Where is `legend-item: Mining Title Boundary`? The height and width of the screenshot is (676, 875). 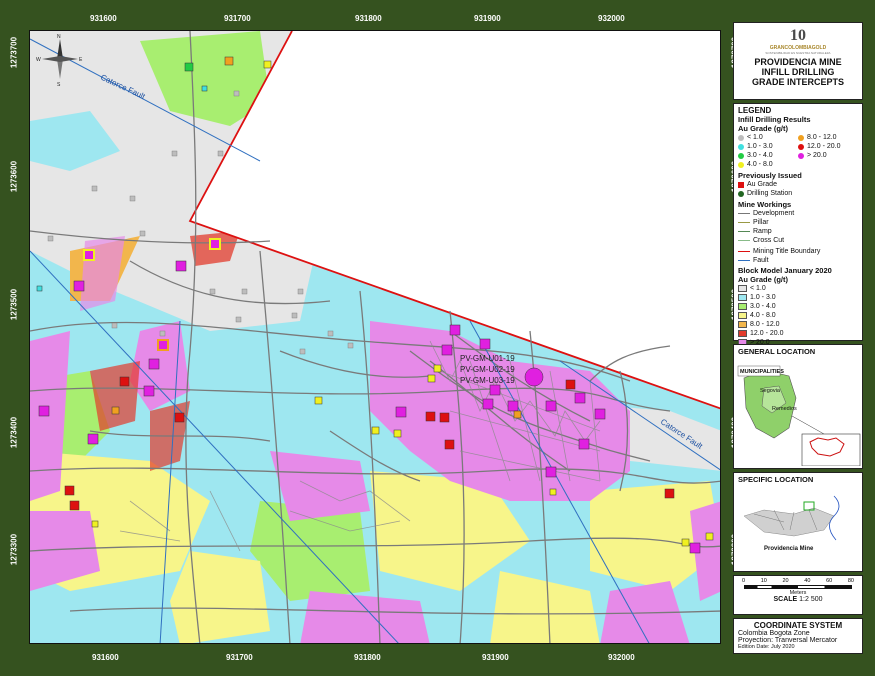 legend-item: Mining Title Boundary is located at coordinates (798, 251).